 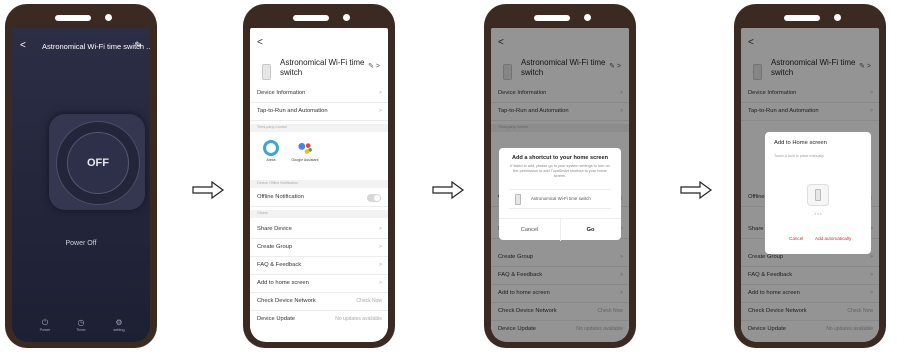 I want to click on alexa-tile: Alexa, so click(x=271, y=151).